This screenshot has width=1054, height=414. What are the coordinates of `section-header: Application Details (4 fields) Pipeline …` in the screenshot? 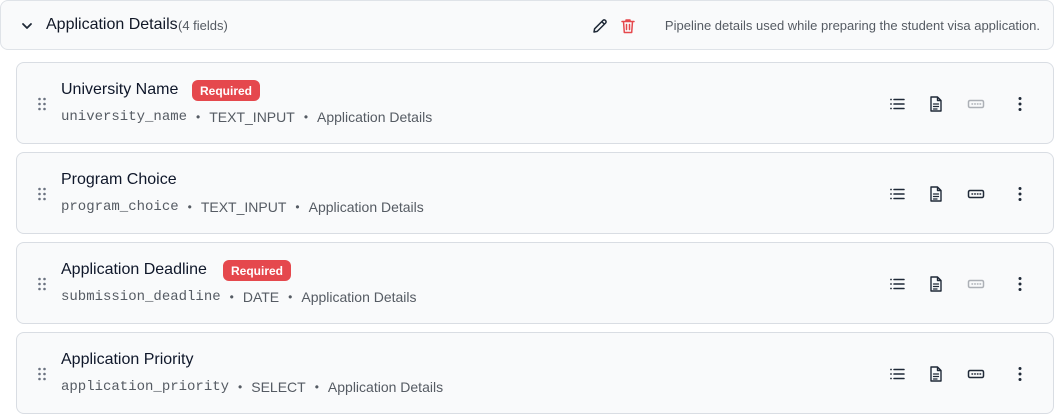 It's located at (527, 25).